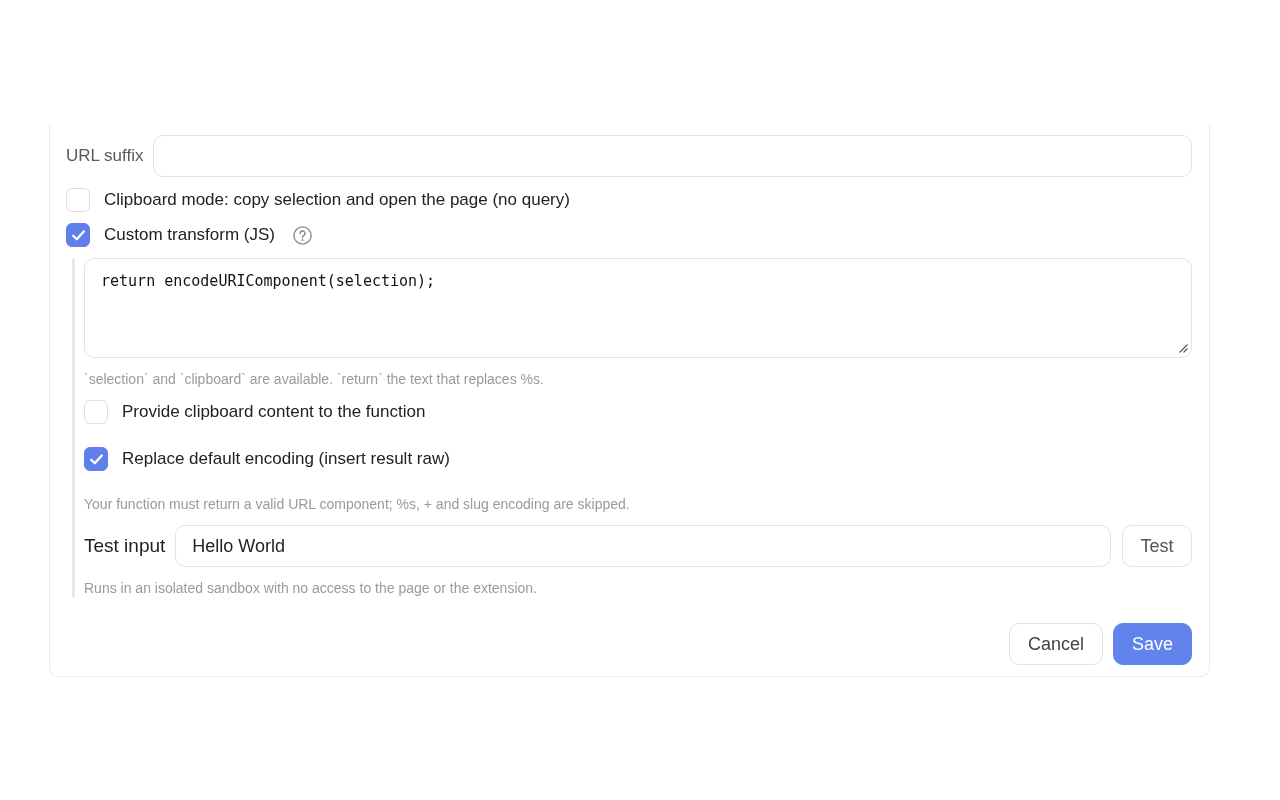 The image size is (1280, 800). What do you see at coordinates (1152, 644) in the screenshot?
I see `save-button: Save` at bounding box center [1152, 644].